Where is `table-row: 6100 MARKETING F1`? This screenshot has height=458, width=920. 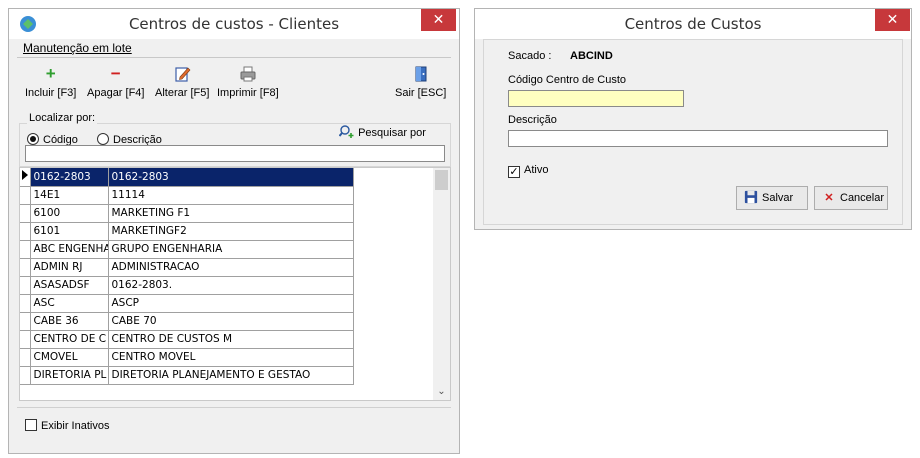 table-row: 6100 MARKETING F1 is located at coordinates (187, 213).